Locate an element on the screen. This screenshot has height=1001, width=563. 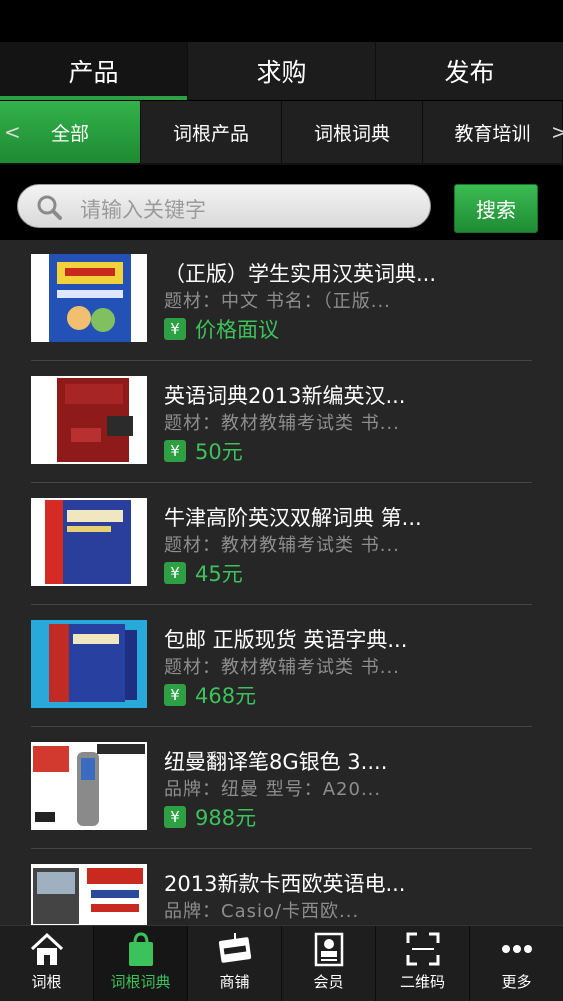
status-bar is located at coordinates (281, 21).